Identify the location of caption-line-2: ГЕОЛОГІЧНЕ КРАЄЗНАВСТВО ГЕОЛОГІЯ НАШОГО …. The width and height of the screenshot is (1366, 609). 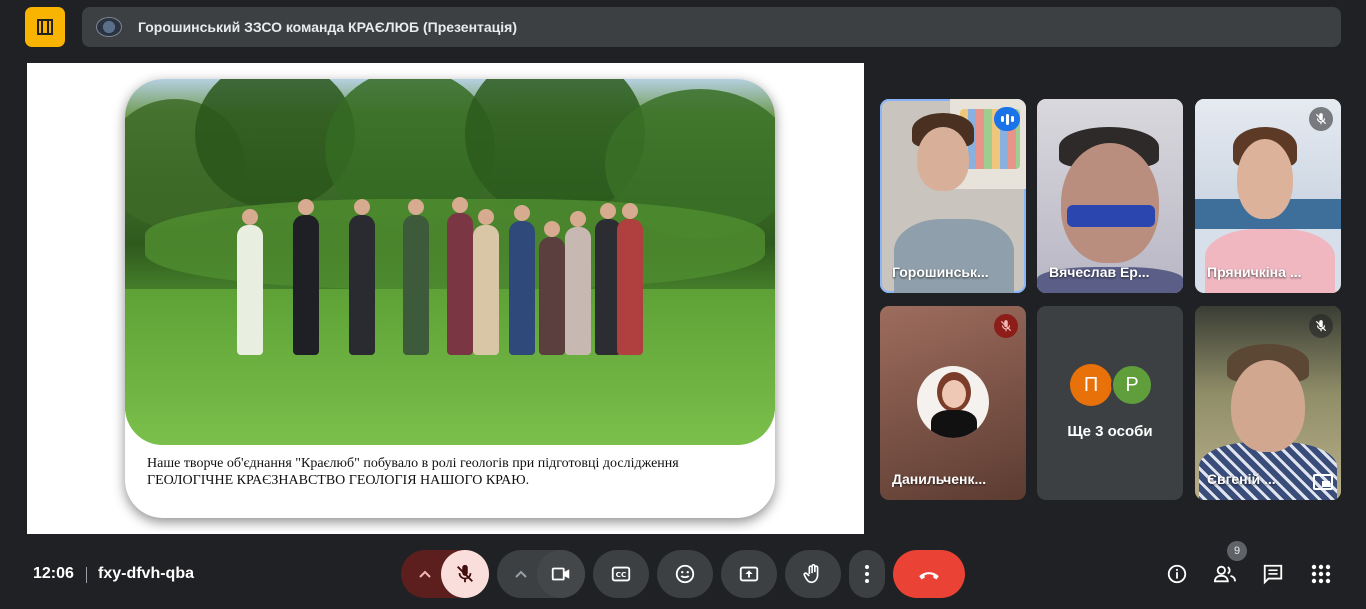
(338, 480).